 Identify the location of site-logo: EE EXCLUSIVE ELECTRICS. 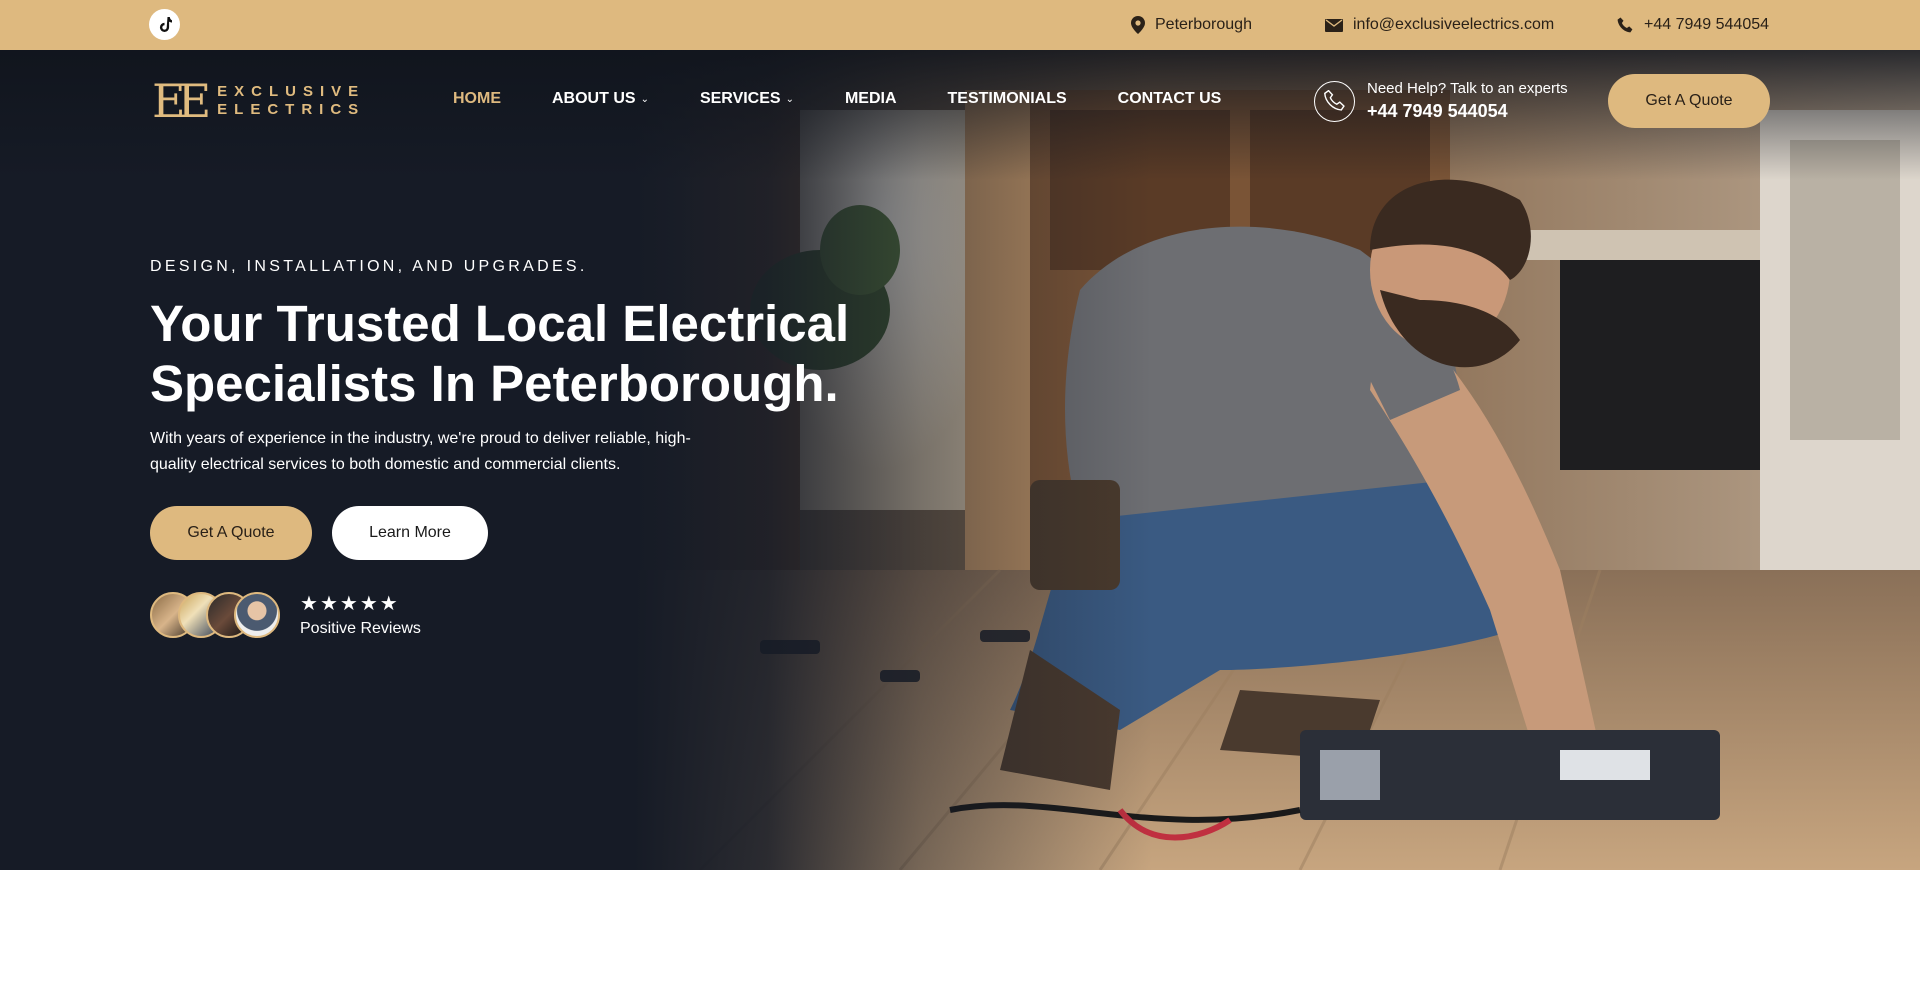
(258, 101).